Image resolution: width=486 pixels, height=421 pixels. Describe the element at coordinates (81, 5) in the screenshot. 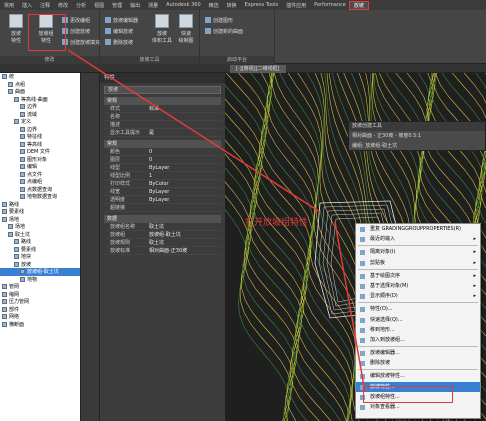

I see `menu-item: 分析` at that location.